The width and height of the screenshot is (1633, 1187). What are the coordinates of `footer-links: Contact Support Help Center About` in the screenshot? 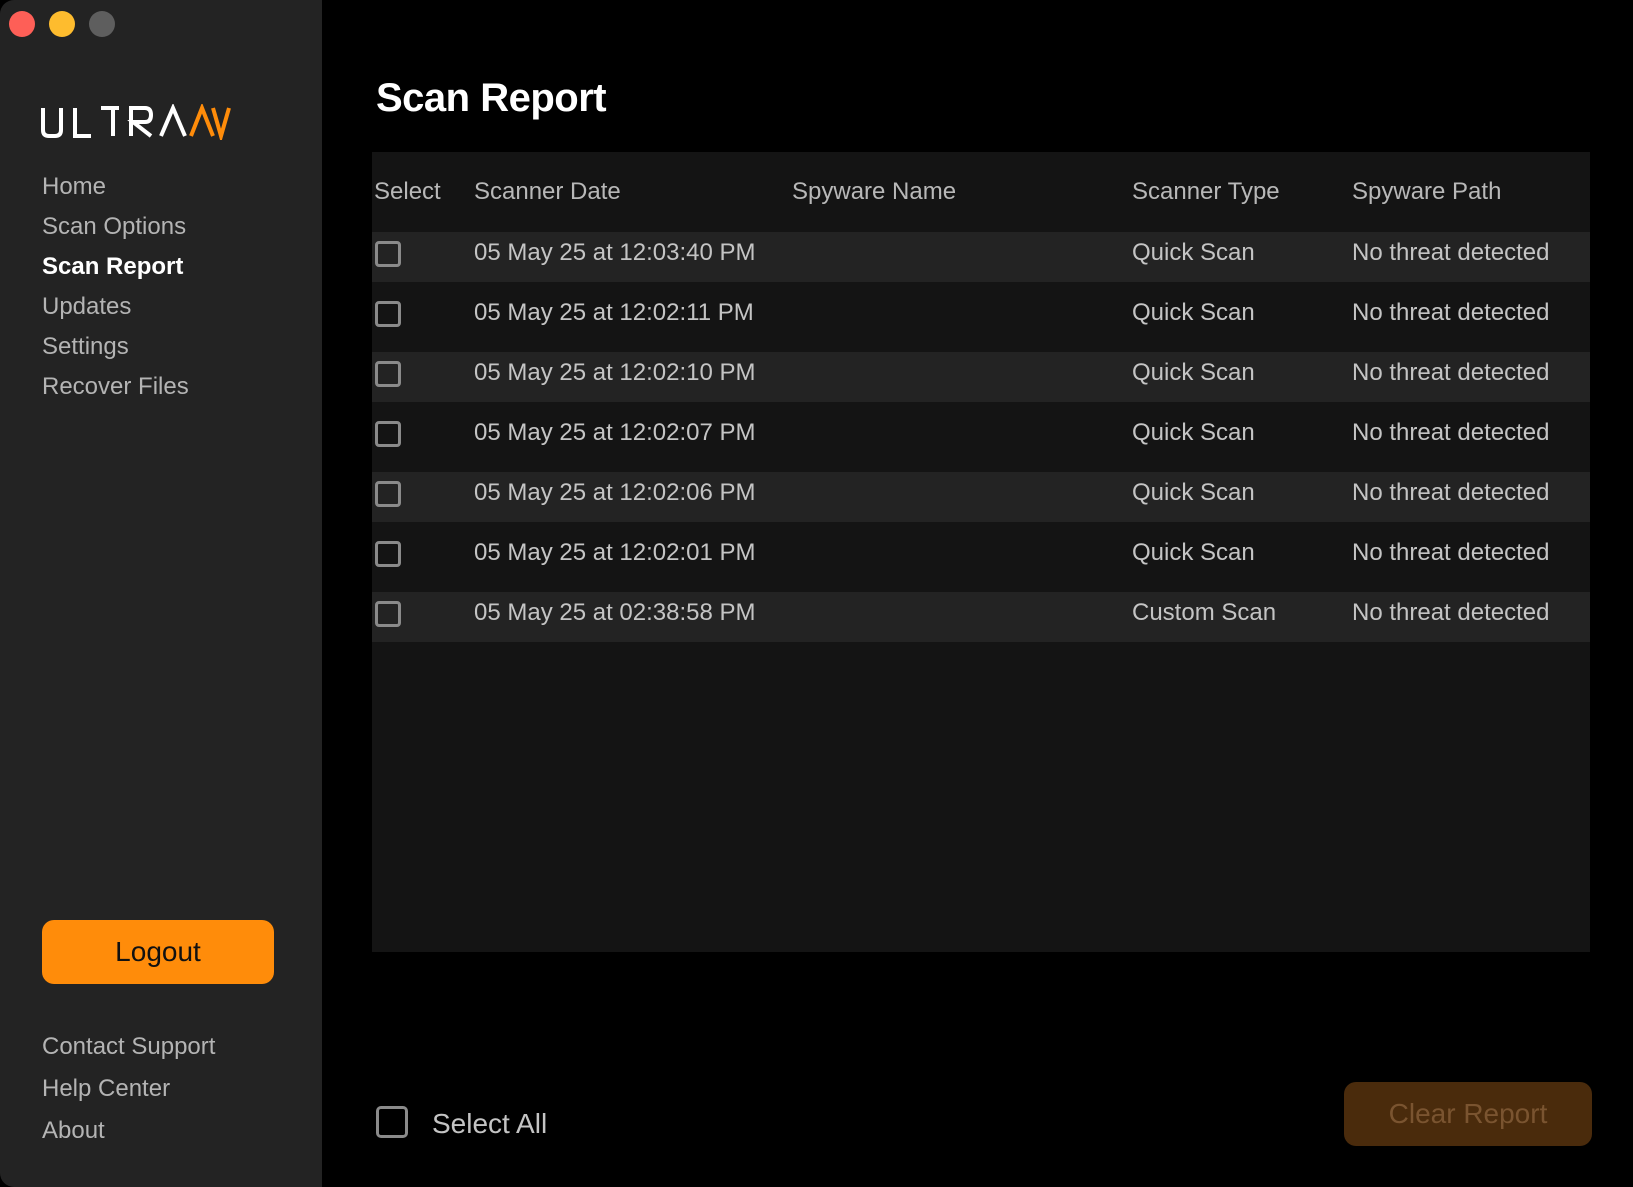 It's located at (128, 1089).